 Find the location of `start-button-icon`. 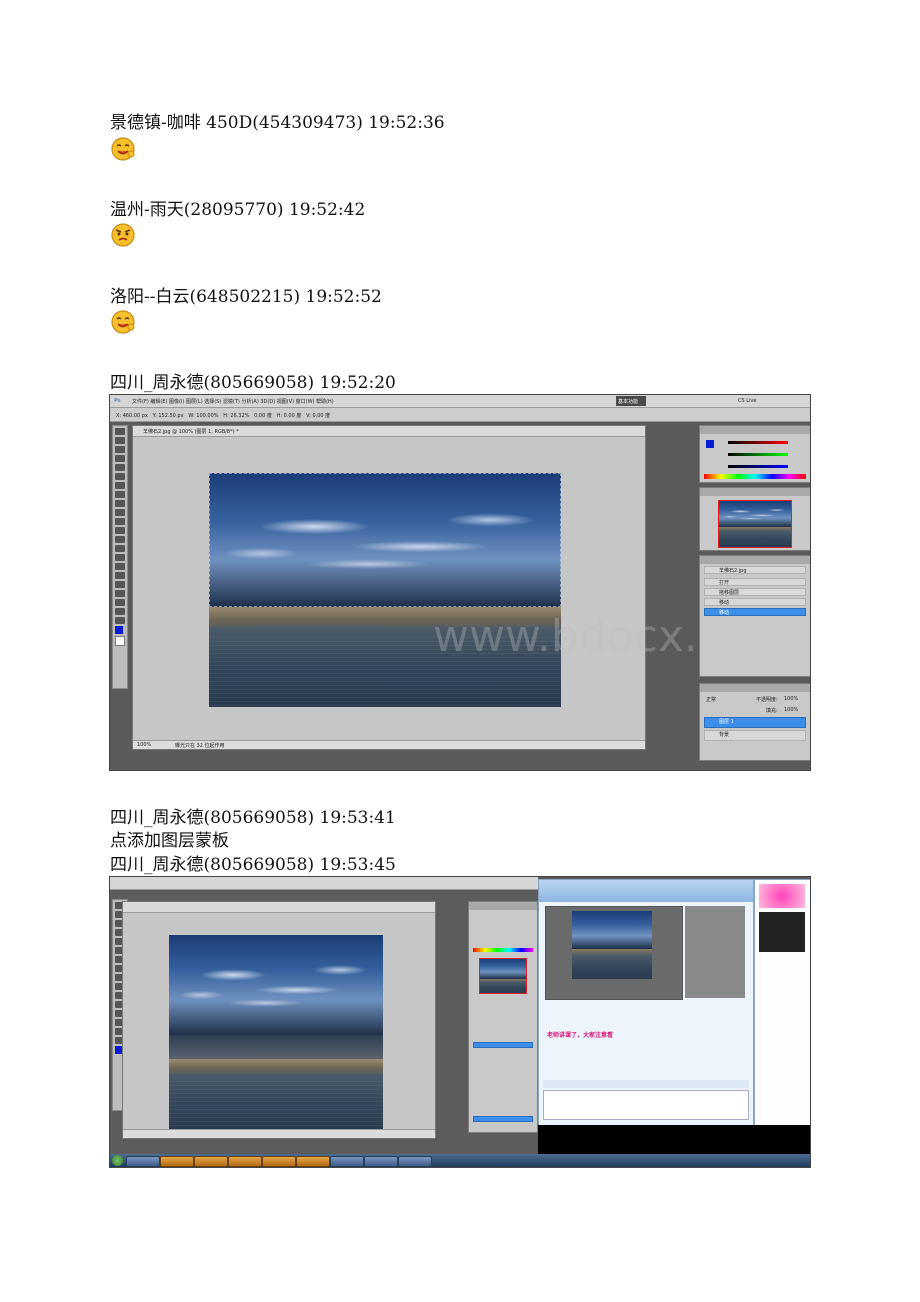

start-button-icon is located at coordinates (117, 1160).